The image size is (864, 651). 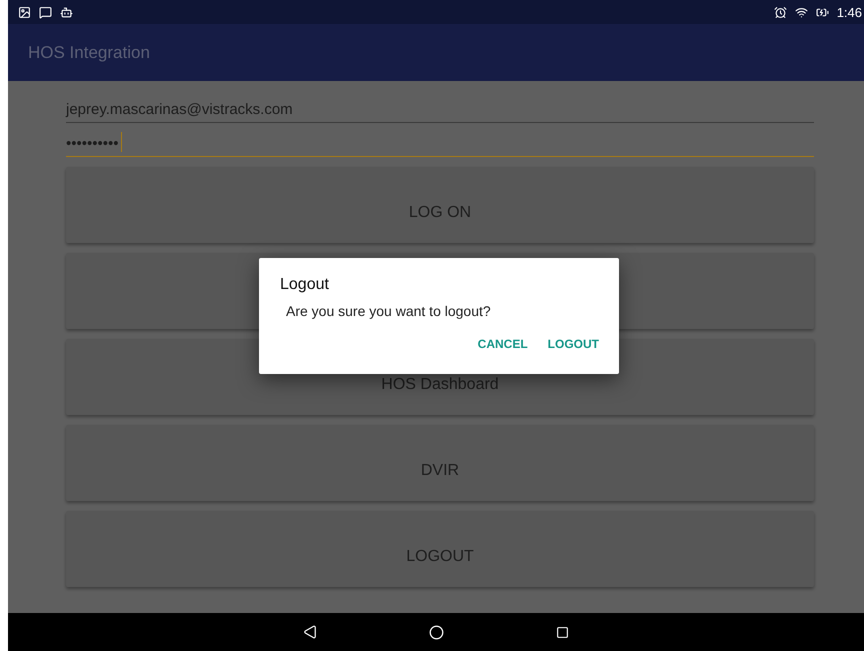 What do you see at coordinates (305, 285) in the screenshot?
I see `dialog-title: Logout` at bounding box center [305, 285].